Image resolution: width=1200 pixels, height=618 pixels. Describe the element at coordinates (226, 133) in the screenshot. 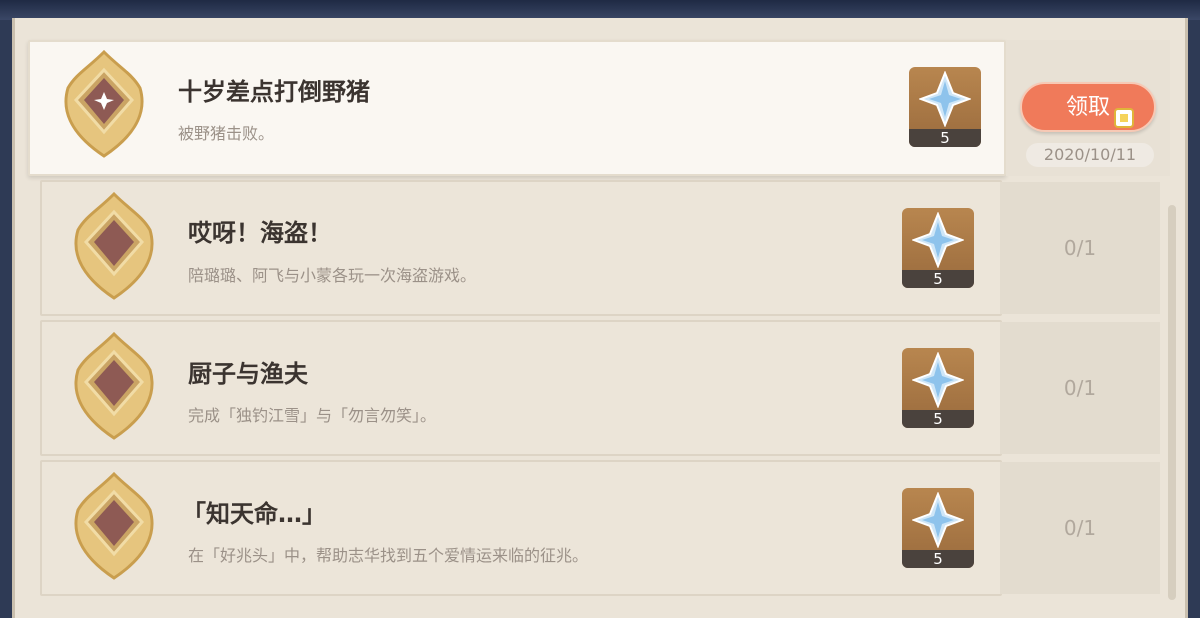

I see `achievement-description: 被野猪击败。` at that location.